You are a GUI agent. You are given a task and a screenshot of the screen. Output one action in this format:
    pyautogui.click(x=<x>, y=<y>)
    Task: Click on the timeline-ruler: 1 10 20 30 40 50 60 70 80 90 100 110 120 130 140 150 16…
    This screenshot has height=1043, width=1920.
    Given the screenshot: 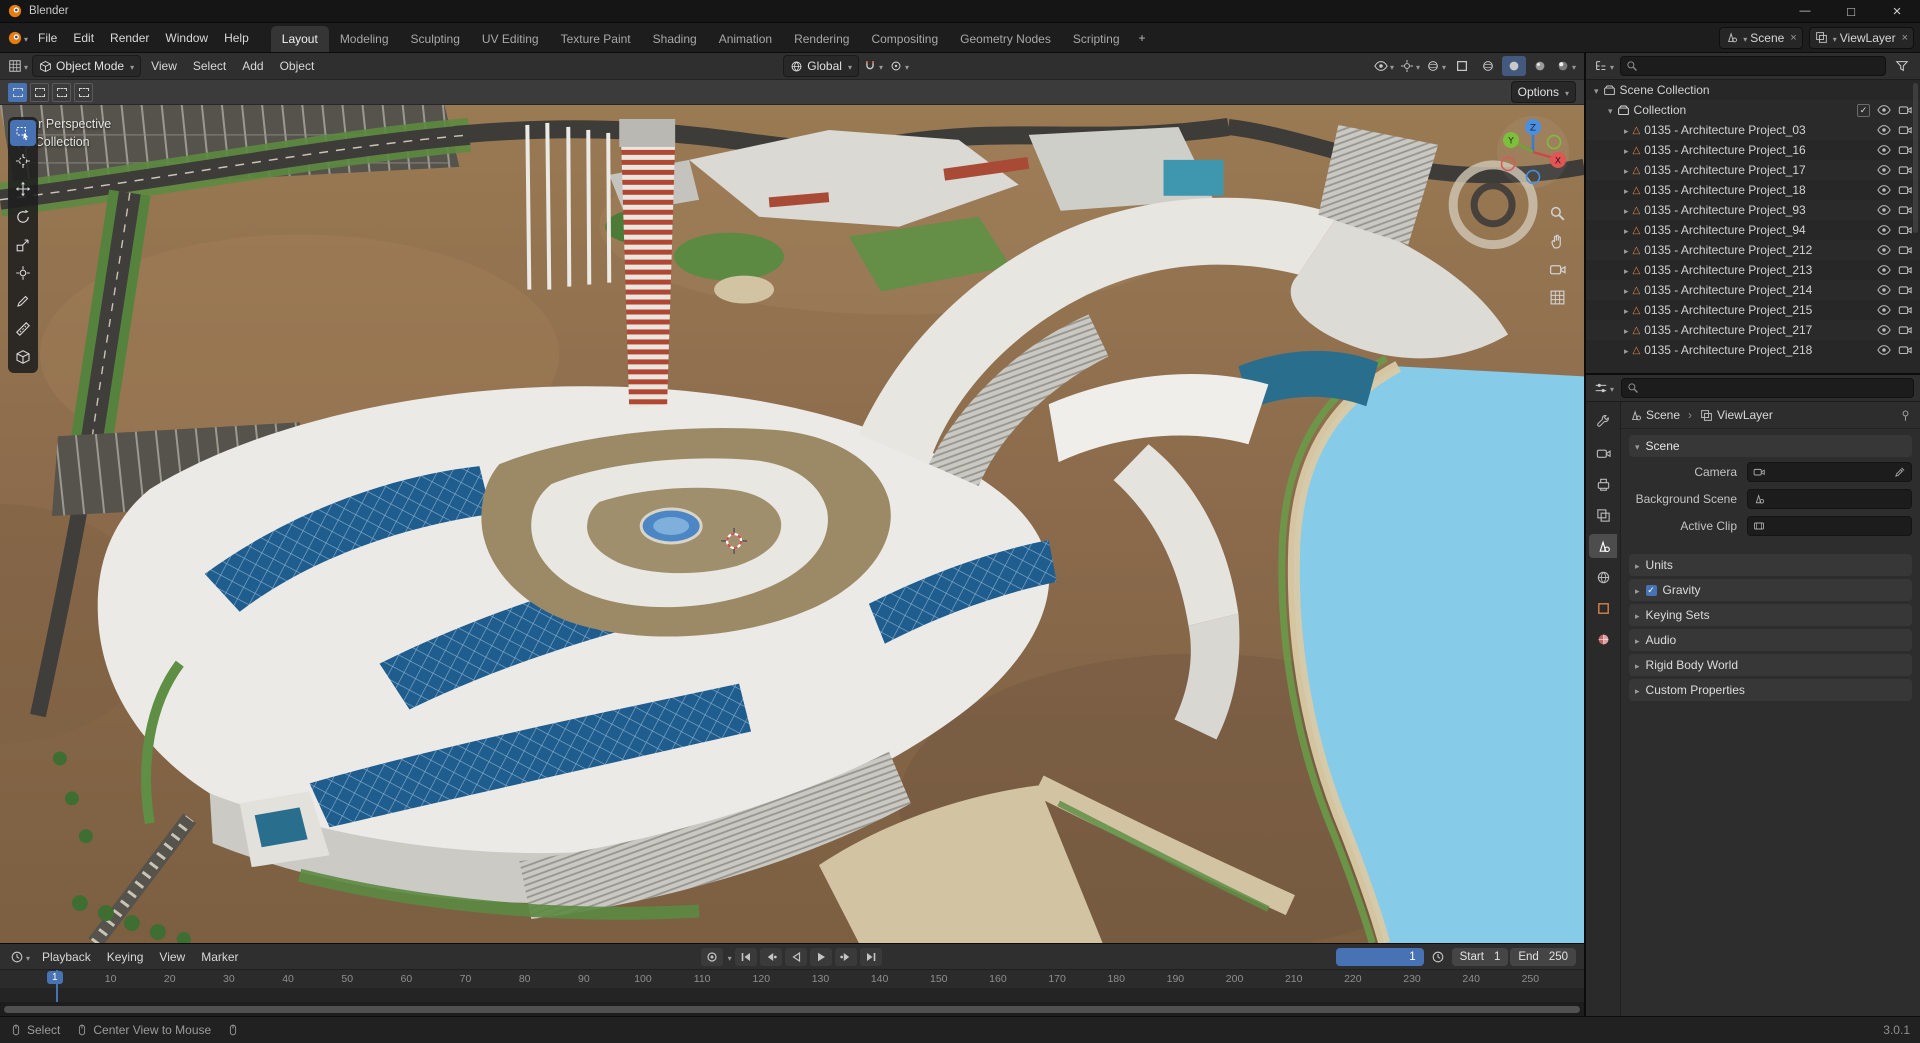 What is the action you would take?
    pyautogui.click(x=792, y=985)
    